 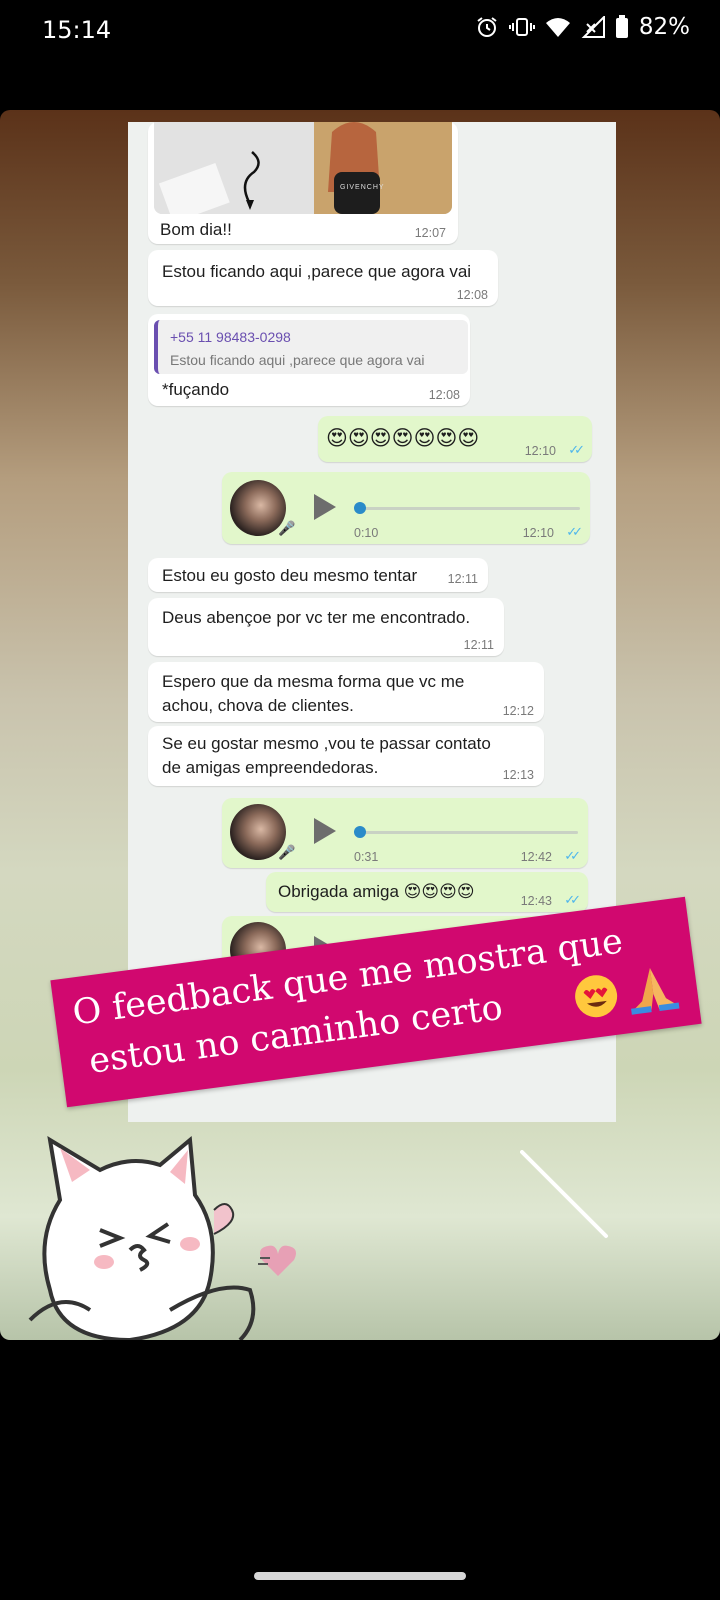 What do you see at coordinates (521, 27) in the screenshot?
I see `vibrate-icon` at bounding box center [521, 27].